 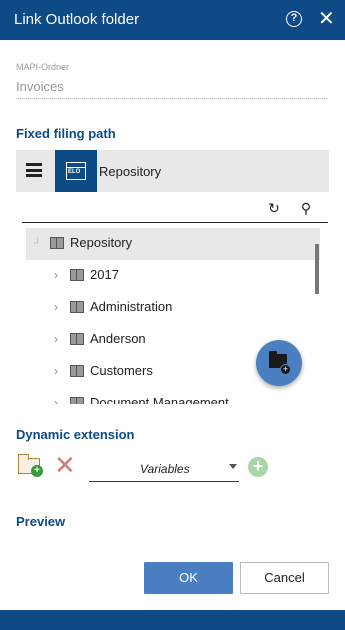 What do you see at coordinates (41, 521) in the screenshot?
I see `preview-heading: Preview` at bounding box center [41, 521].